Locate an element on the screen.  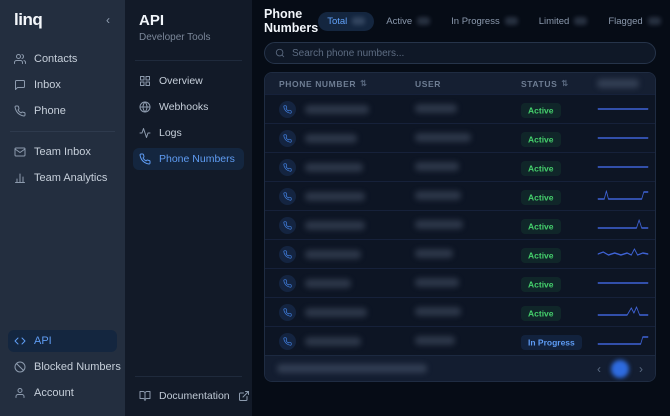
sidebar-item-phone: Phone is located at coordinates (62, 111).